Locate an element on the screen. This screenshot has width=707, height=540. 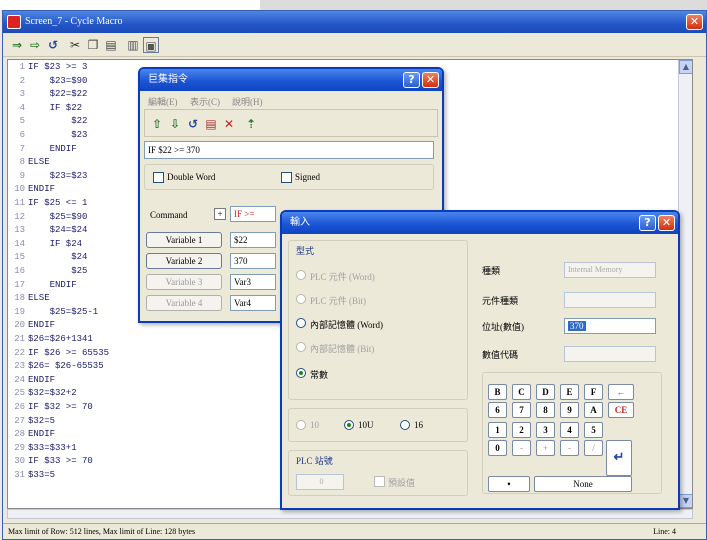
address-value: 370 is located at coordinates (577, 326).